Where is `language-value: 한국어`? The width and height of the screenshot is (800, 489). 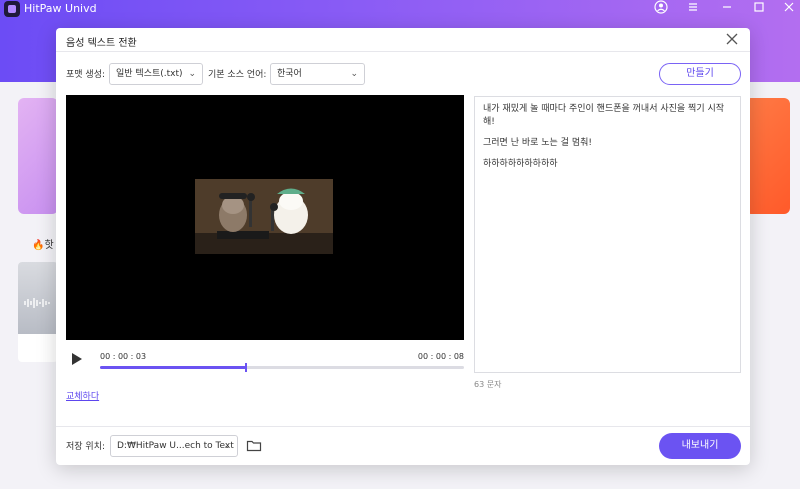 language-value: 한국어 is located at coordinates (289, 74).